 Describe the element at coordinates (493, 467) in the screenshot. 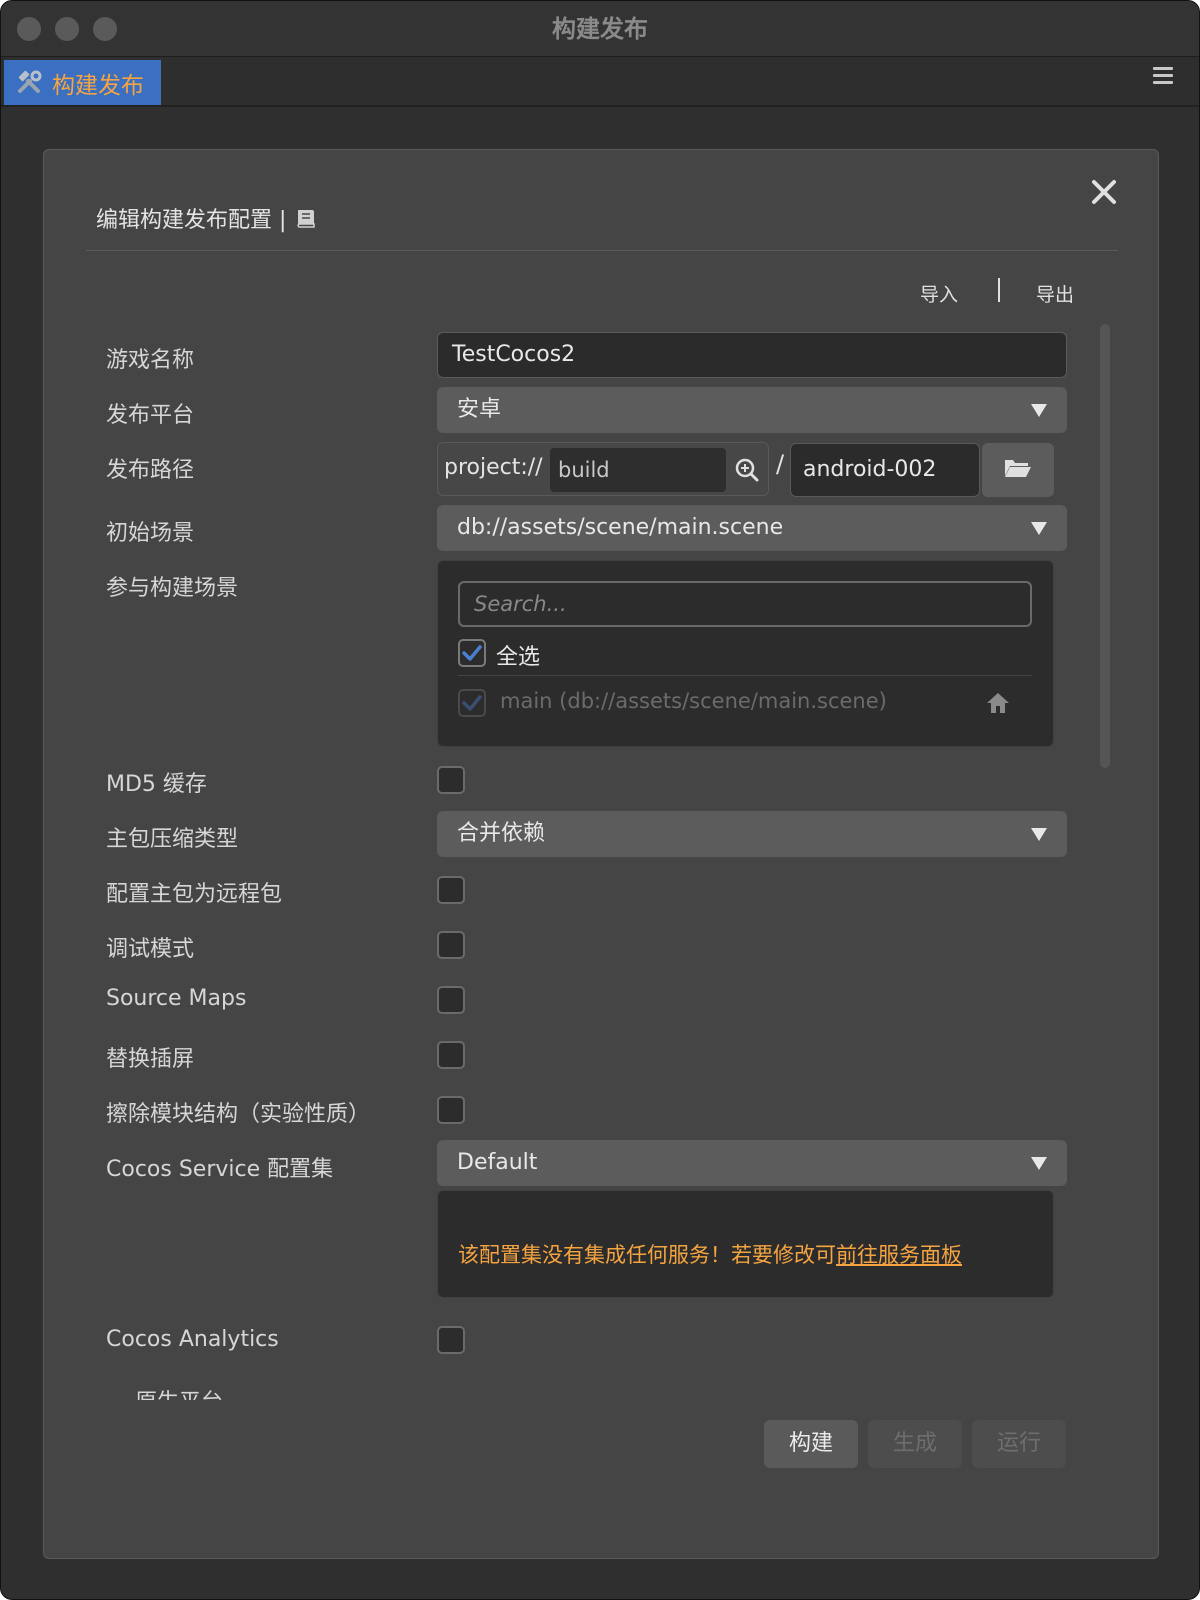

I see `path-prefix: project://` at that location.